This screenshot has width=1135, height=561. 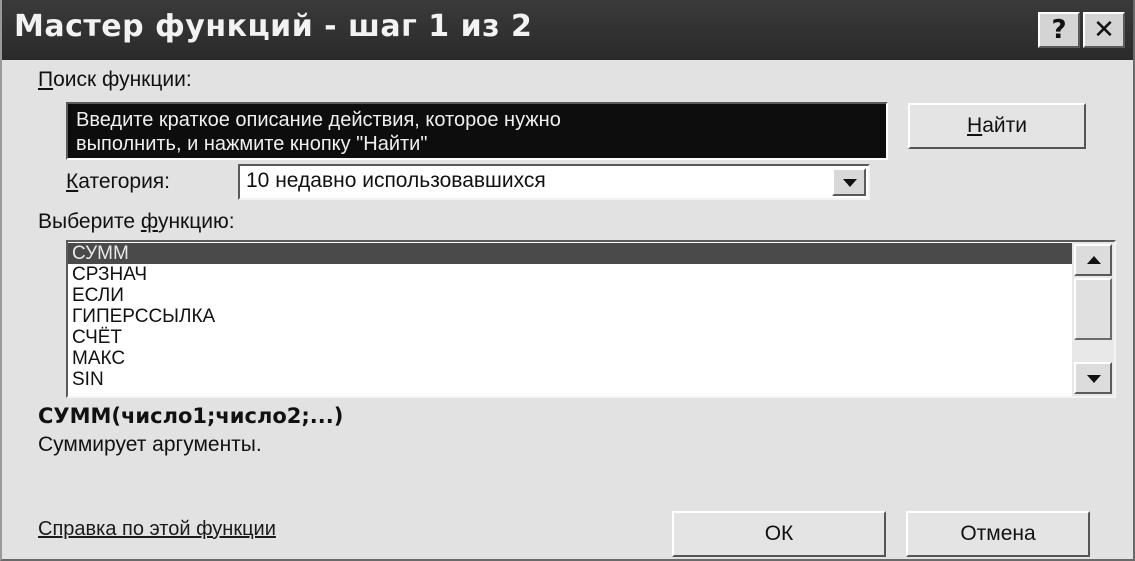 I want to click on function-list-label-hotkey: ф, so click(x=149, y=221).